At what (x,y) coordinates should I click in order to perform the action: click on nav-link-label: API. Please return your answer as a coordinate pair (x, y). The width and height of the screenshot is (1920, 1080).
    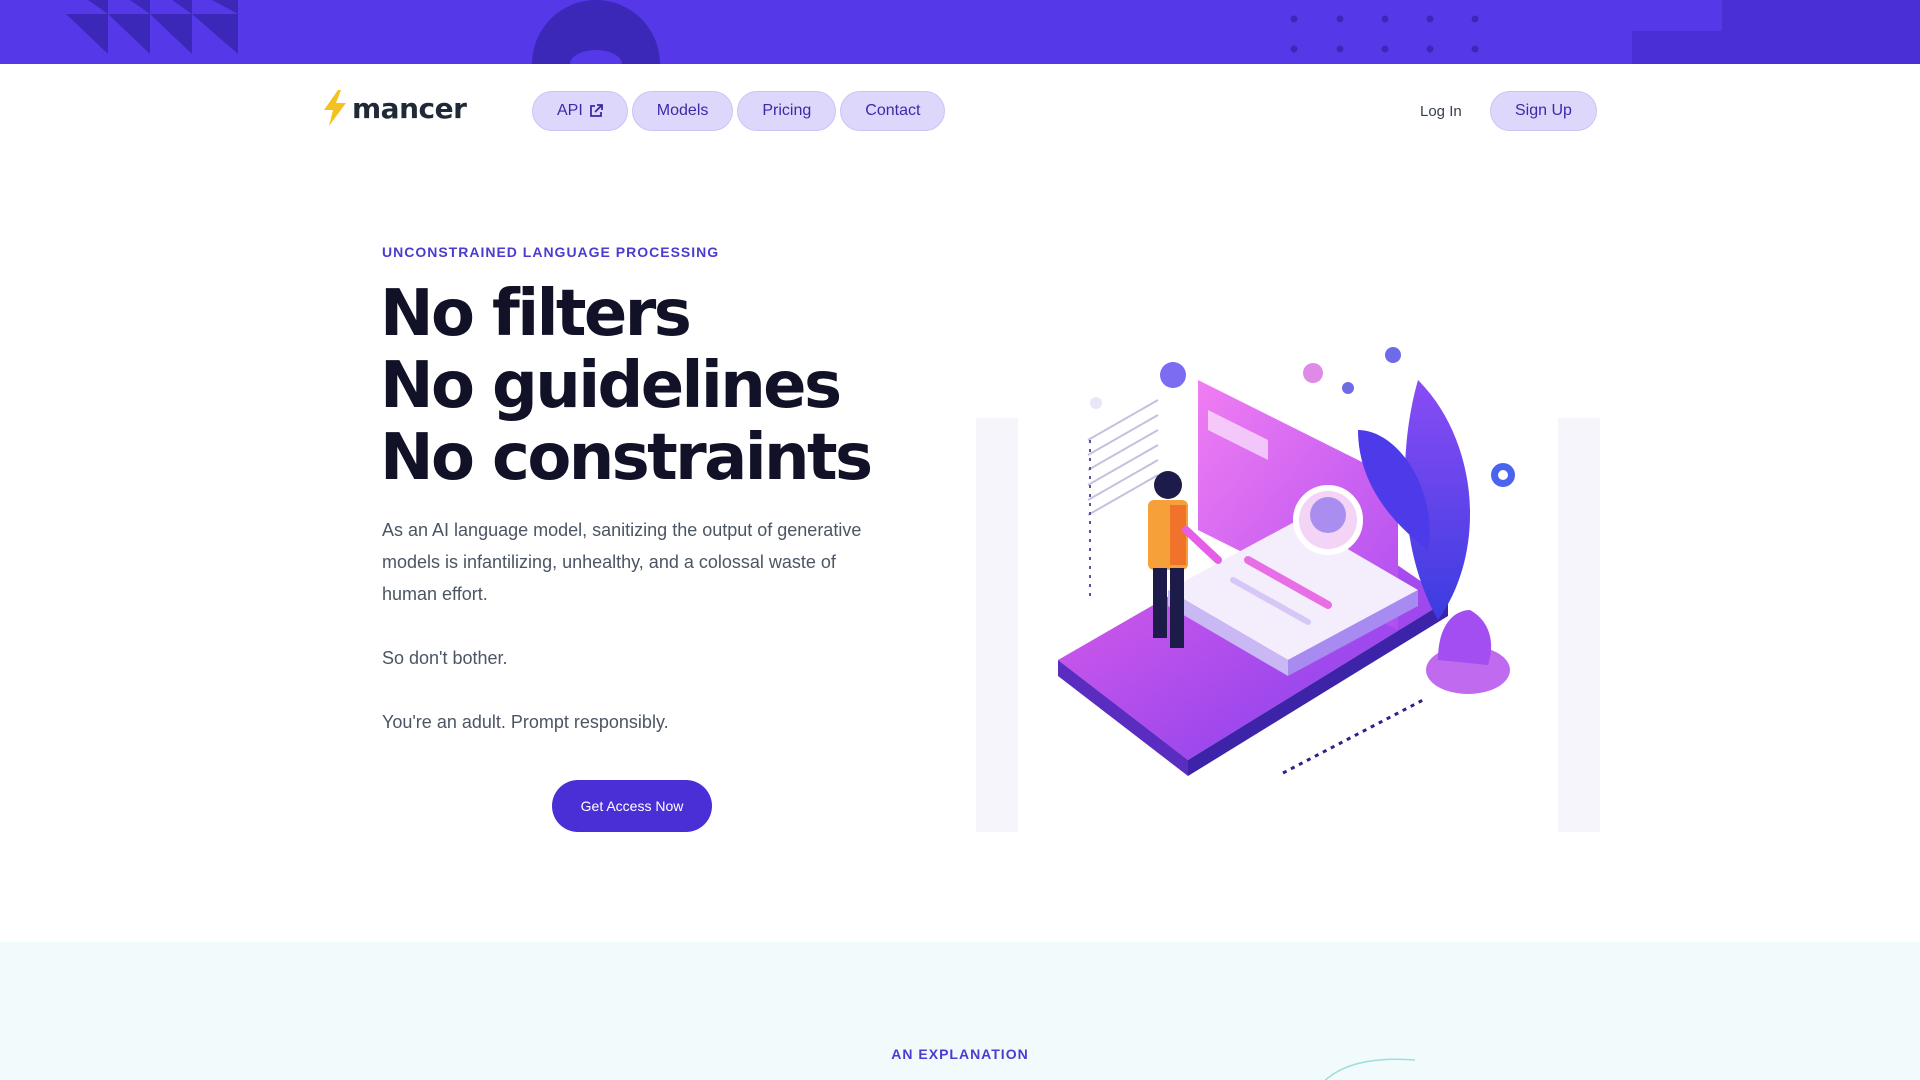
    Looking at the image, I should click on (570, 110).